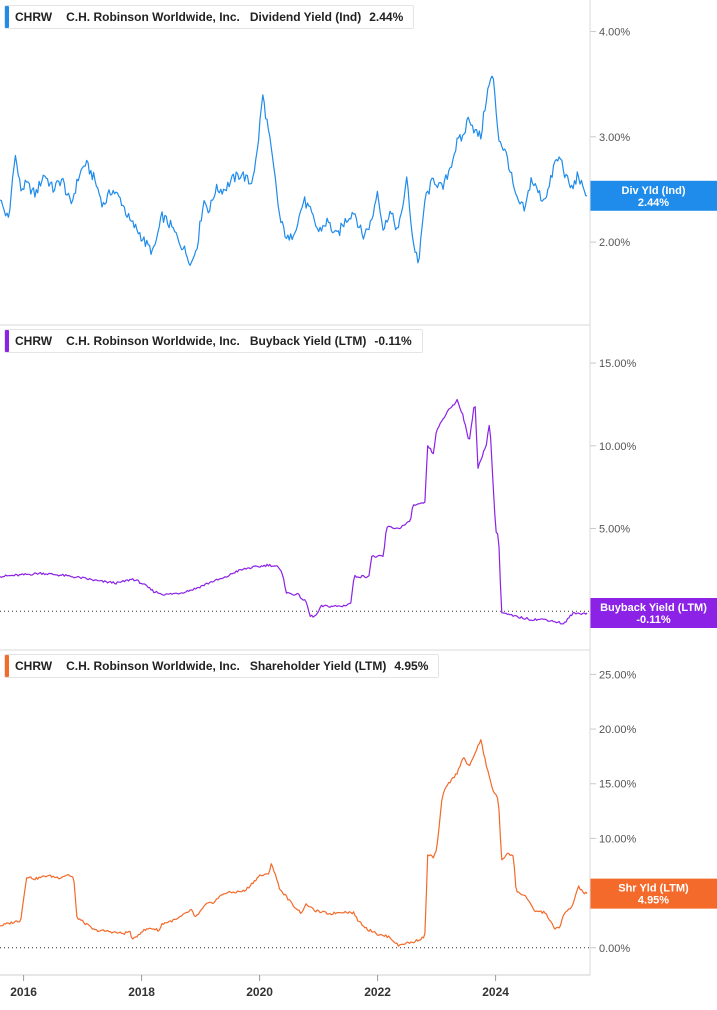 The image size is (717, 1010). What do you see at coordinates (7, 341) in the screenshot?
I see `legend-swatch-buyback` at bounding box center [7, 341].